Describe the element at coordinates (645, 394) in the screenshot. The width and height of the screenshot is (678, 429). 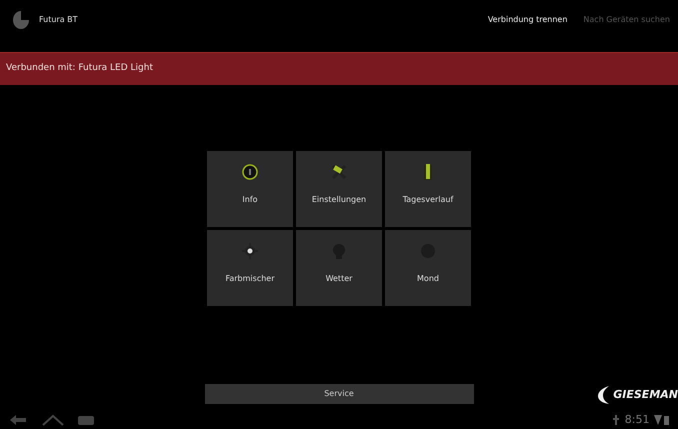
I see `brand-logo: GIESEMAN` at that location.